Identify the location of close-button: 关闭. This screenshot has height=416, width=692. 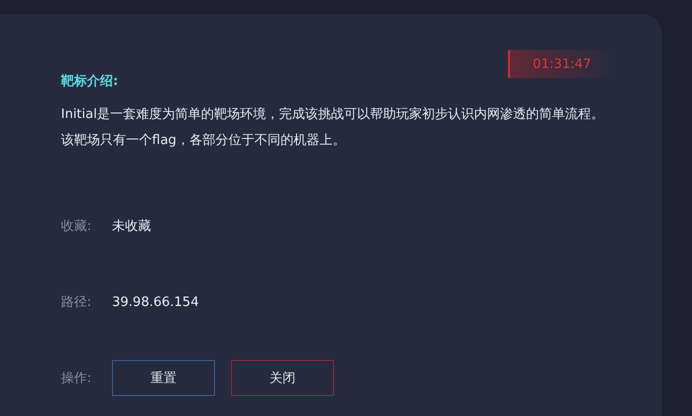
(282, 378).